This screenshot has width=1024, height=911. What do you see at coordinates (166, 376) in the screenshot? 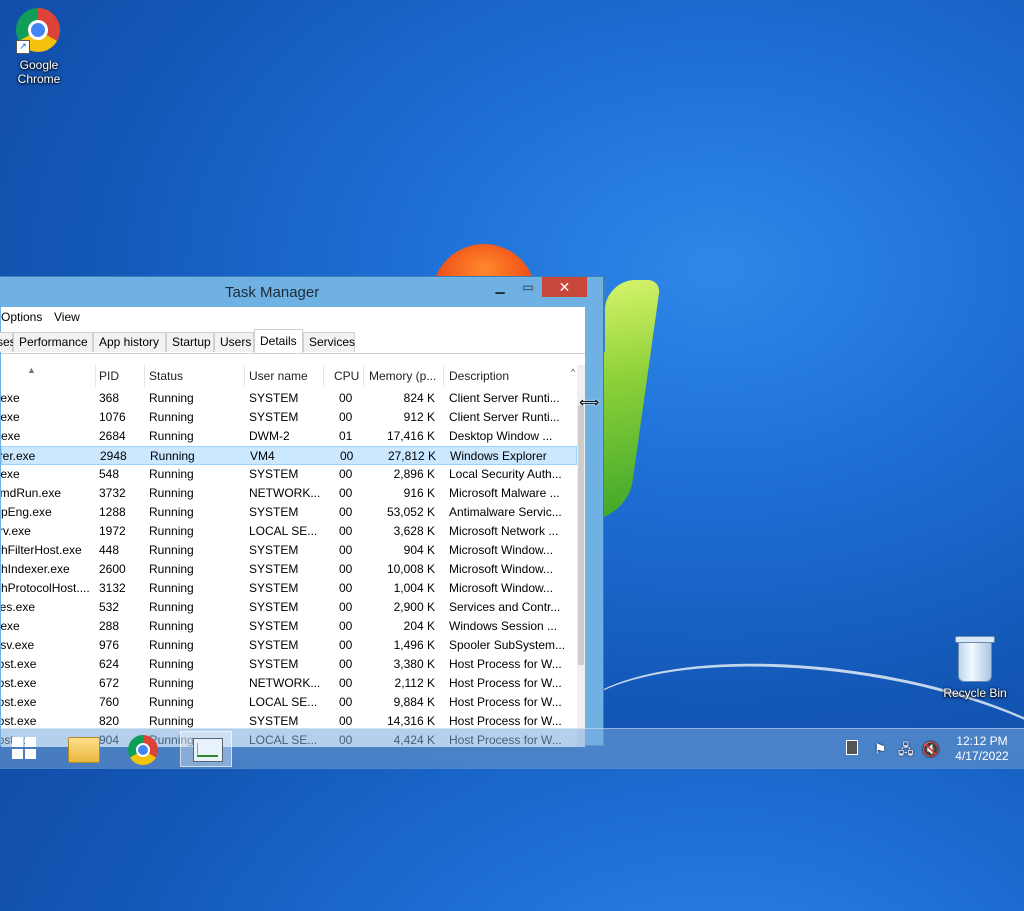
I see `column-header-status: Status` at bounding box center [166, 376].